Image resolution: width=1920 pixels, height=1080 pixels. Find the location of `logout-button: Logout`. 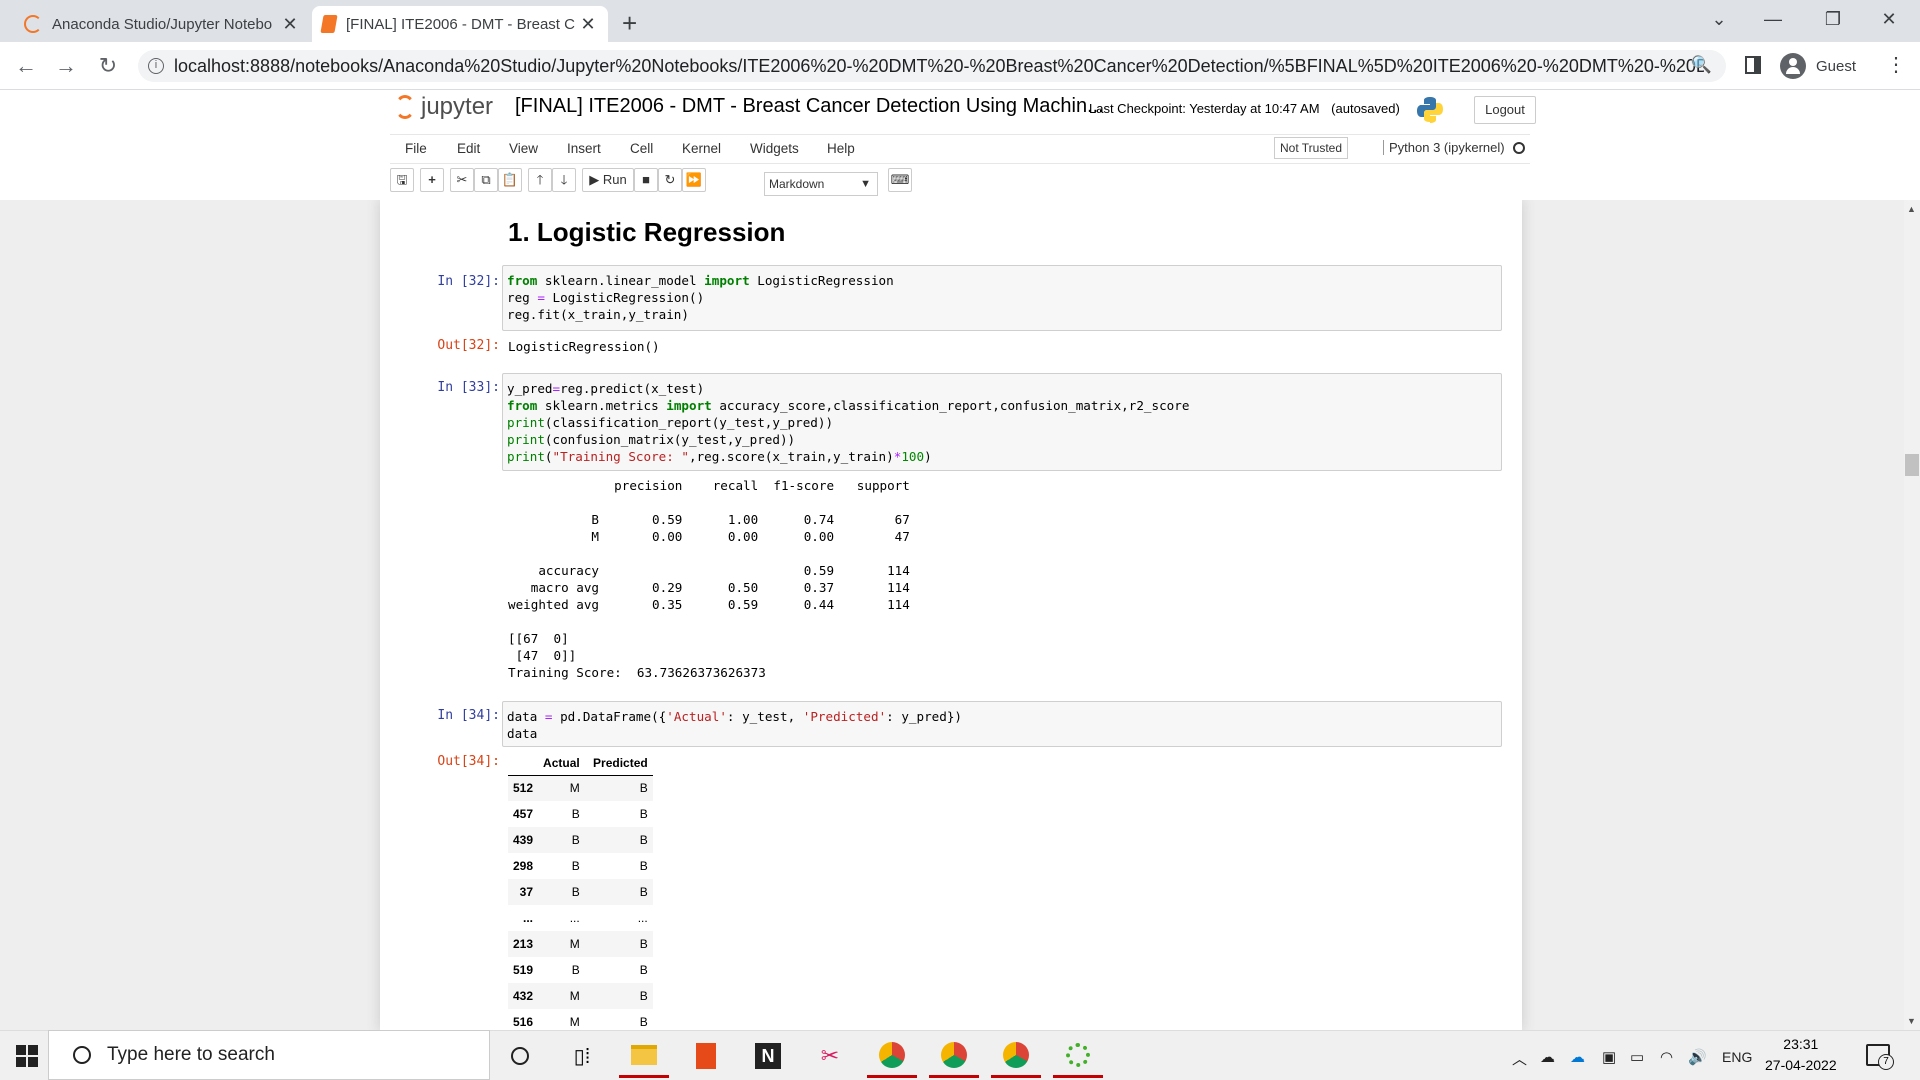

logout-button: Logout is located at coordinates (1505, 110).